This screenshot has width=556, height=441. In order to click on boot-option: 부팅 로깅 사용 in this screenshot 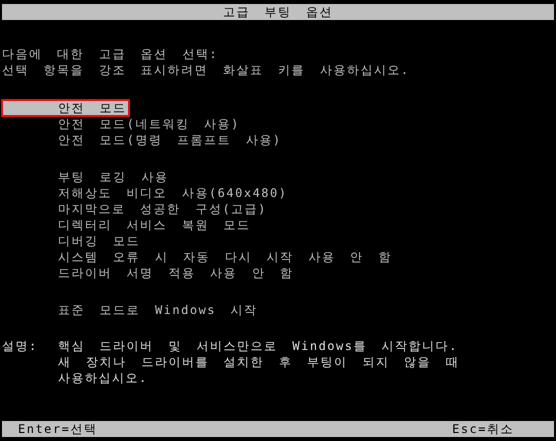, I will do `click(85, 177)`.